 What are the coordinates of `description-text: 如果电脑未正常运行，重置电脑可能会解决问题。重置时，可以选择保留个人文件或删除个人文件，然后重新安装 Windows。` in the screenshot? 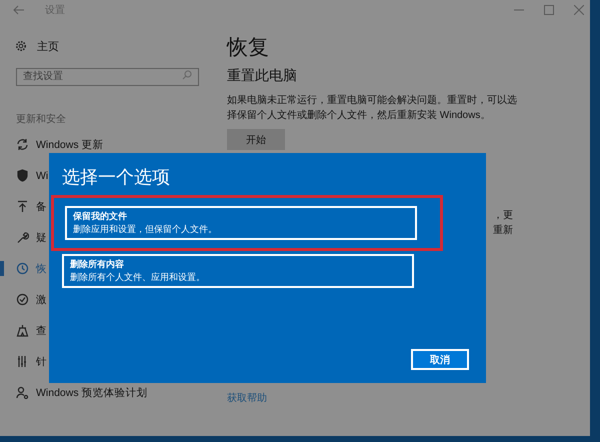 It's located at (372, 108).